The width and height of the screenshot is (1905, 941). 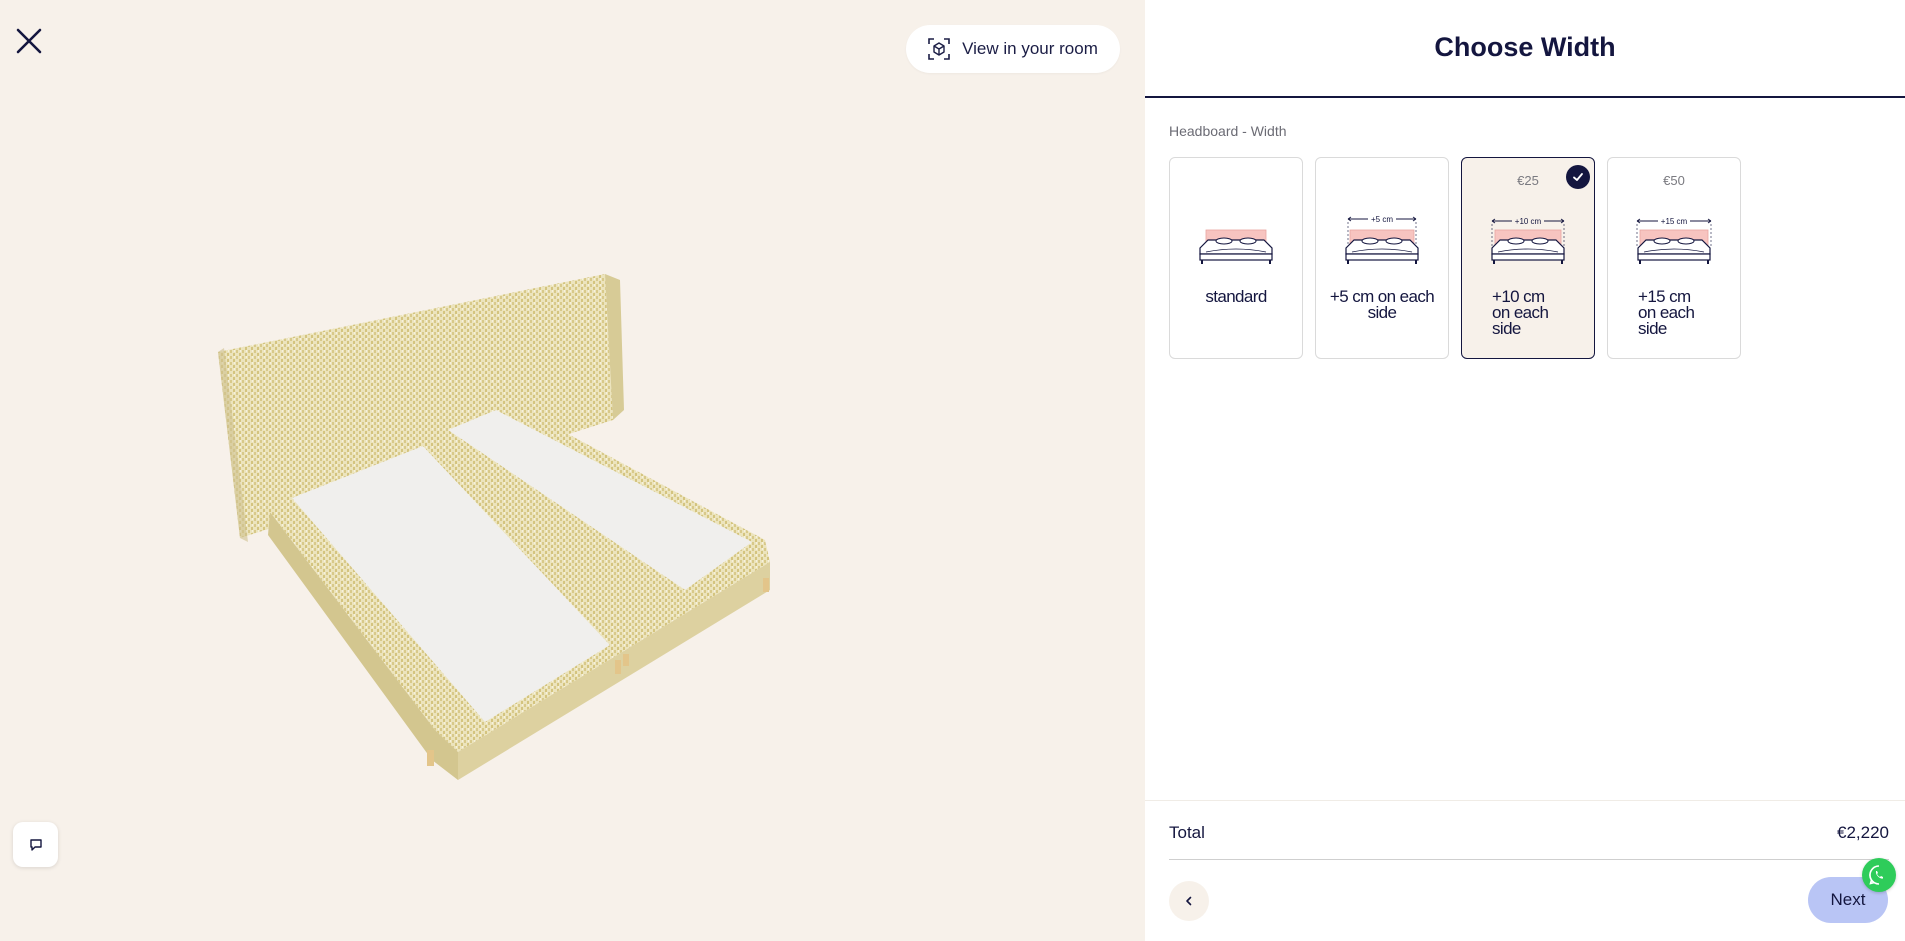 What do you see at coordinates (1876, 875) in the screenshot?
I see `whatsapp-icon` at bounding box center [1876, 875].